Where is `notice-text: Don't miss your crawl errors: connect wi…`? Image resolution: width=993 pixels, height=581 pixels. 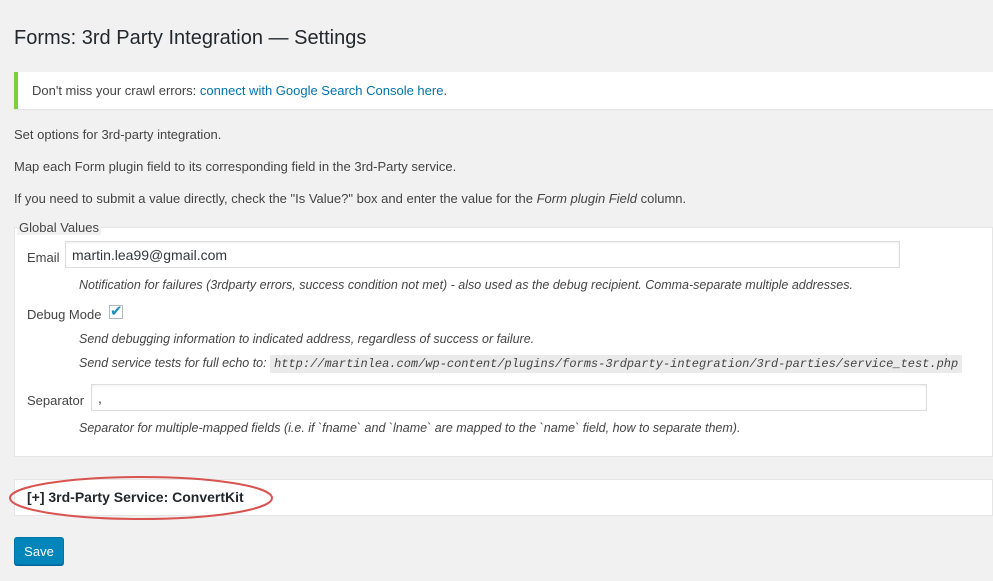 notice-text: Don't miss your crawl errors: connect wi… is located at coordinates (239, 90).